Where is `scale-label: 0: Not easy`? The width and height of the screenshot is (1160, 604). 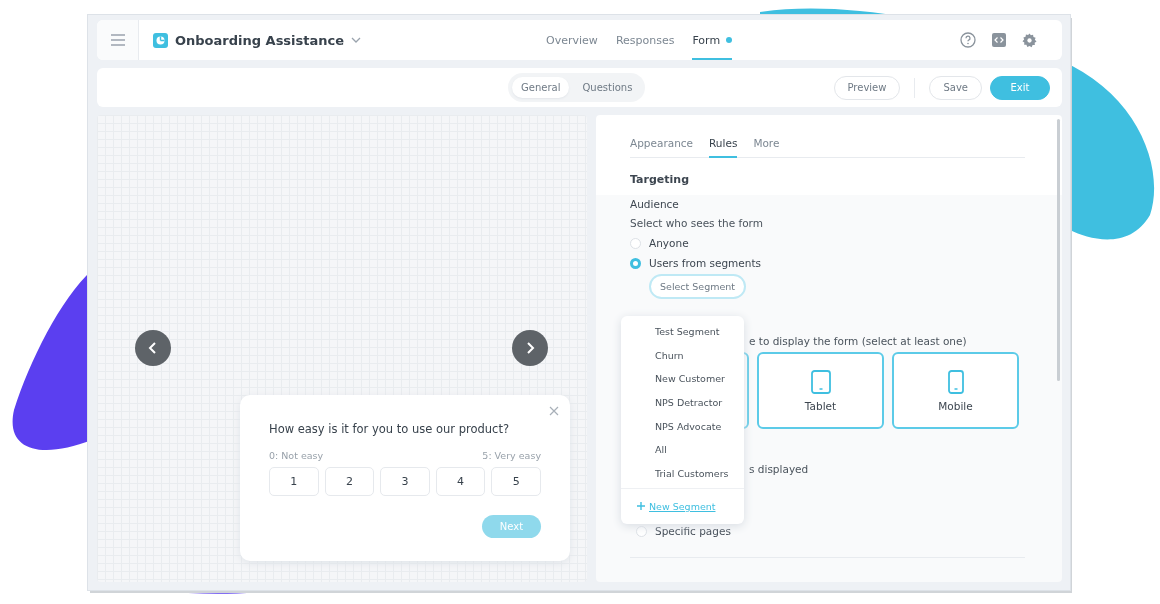 scale-label: 0: Not easy is located at coordinates (296, 455).